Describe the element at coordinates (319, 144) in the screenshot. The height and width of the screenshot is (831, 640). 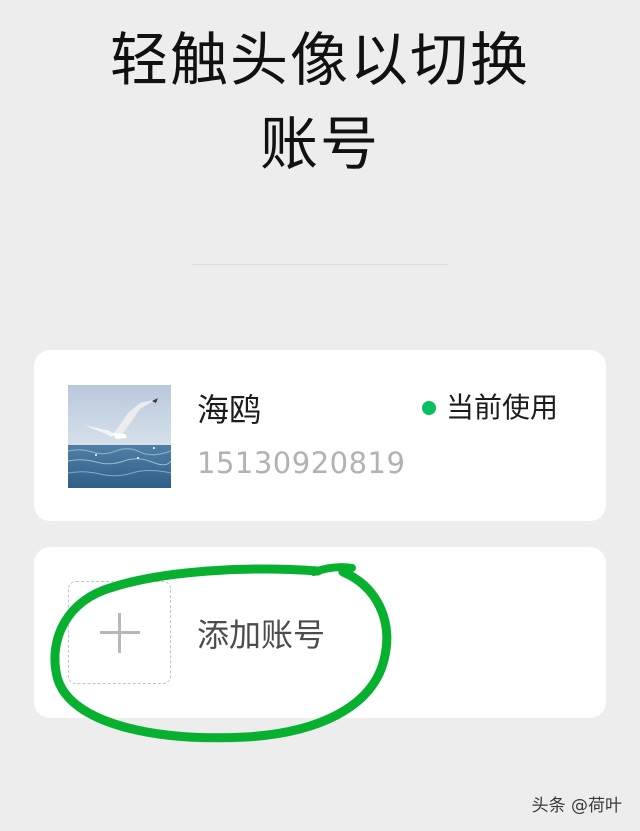
I see `page-title-line-2: 账号` at that location.